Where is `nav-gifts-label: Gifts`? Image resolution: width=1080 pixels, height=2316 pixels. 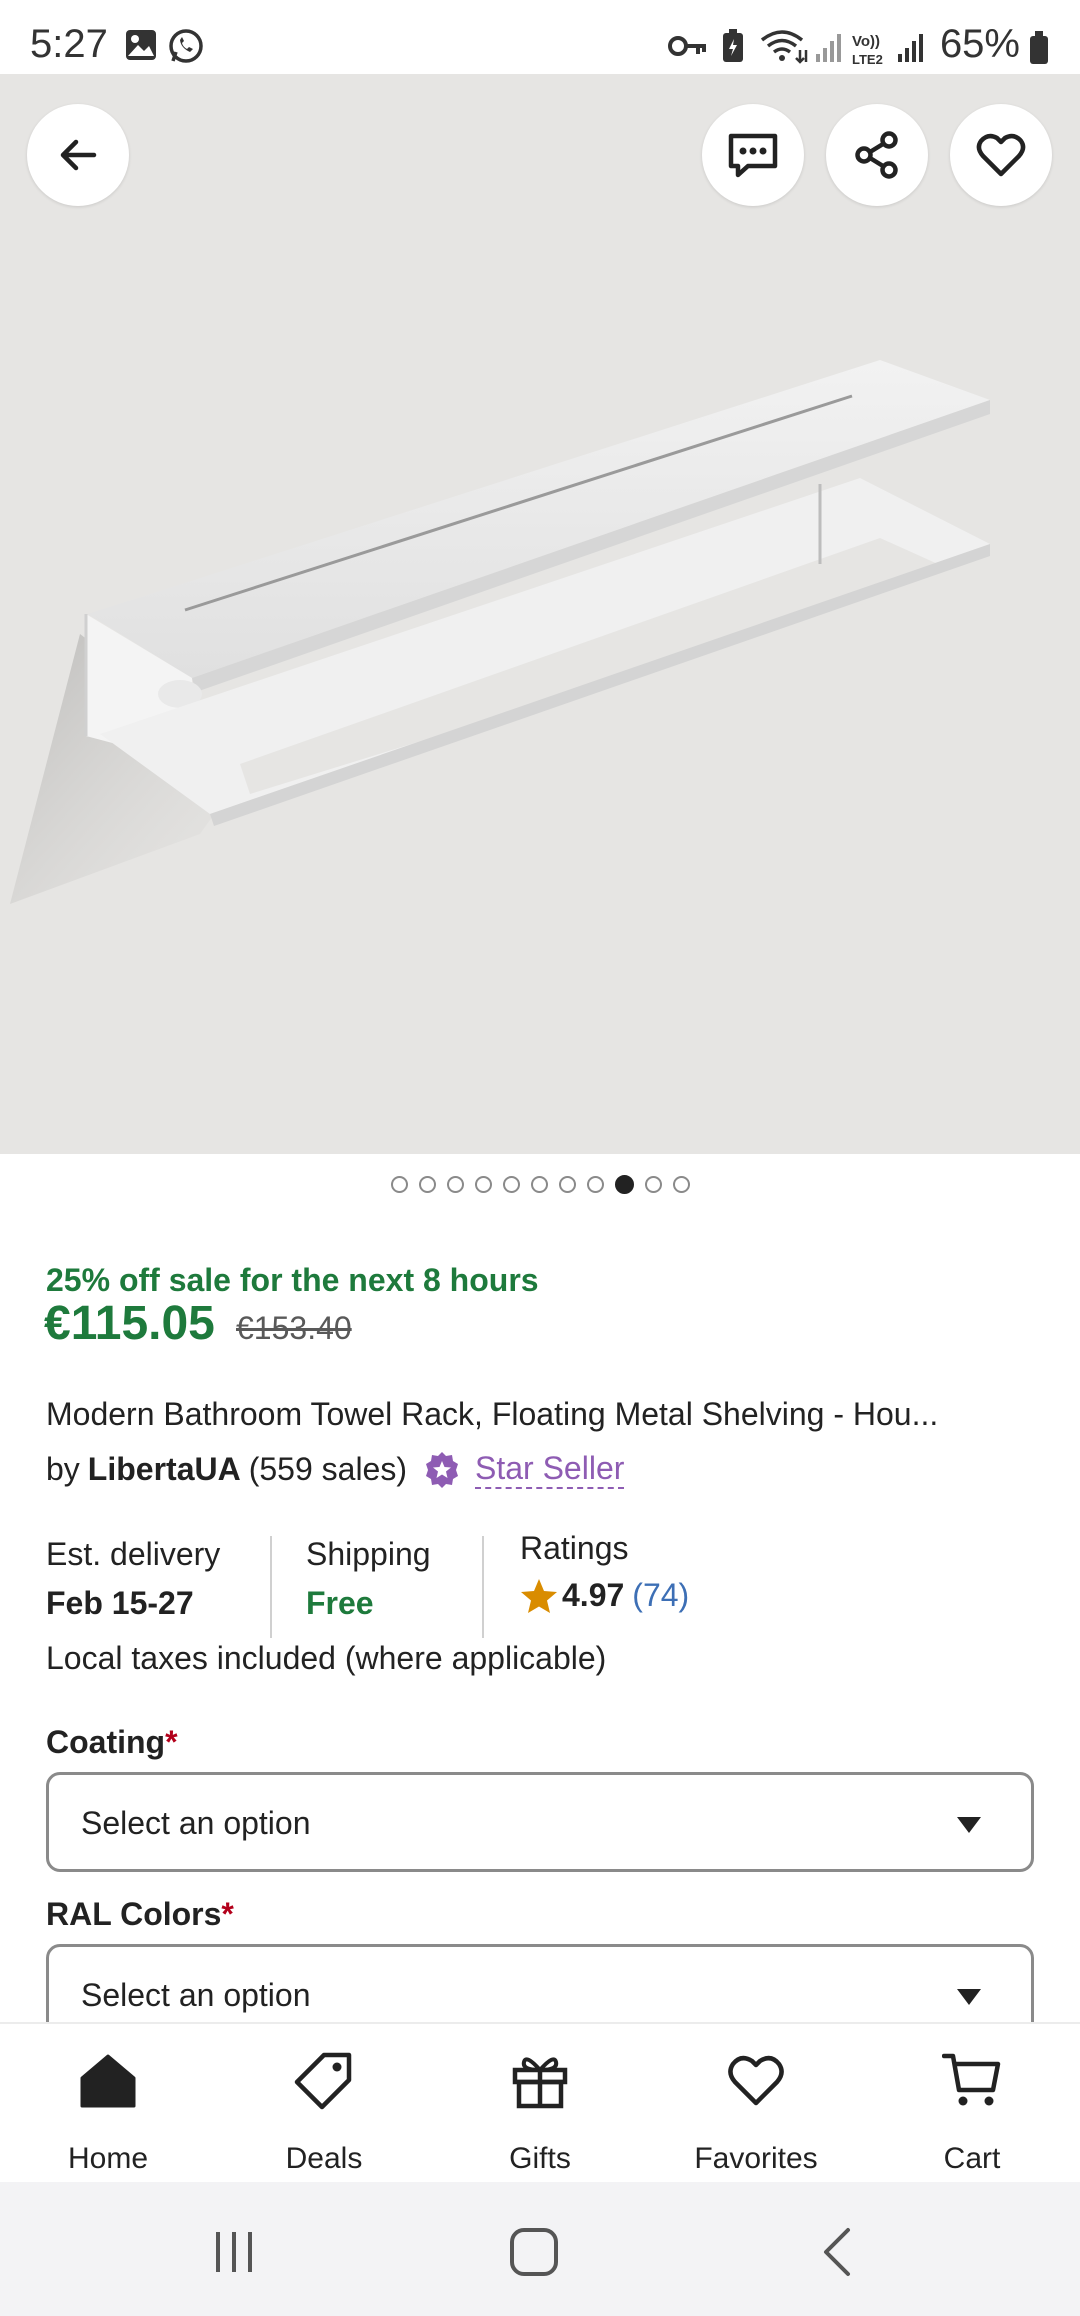 nav-gifts-label: Gifts is located at coordinates (540, 2158).